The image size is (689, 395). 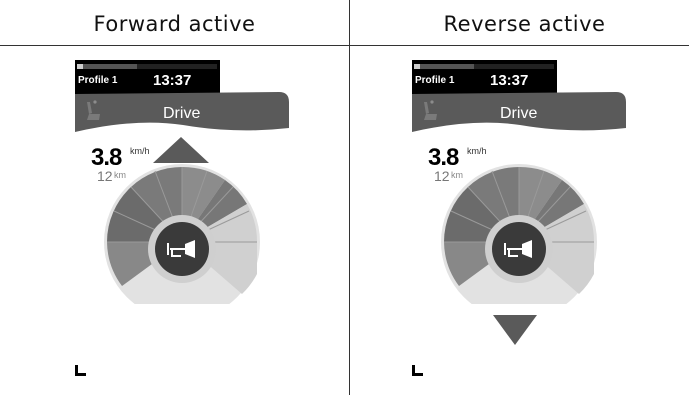 I want to click on down-arrow-icon, so click(x=515, y=330).